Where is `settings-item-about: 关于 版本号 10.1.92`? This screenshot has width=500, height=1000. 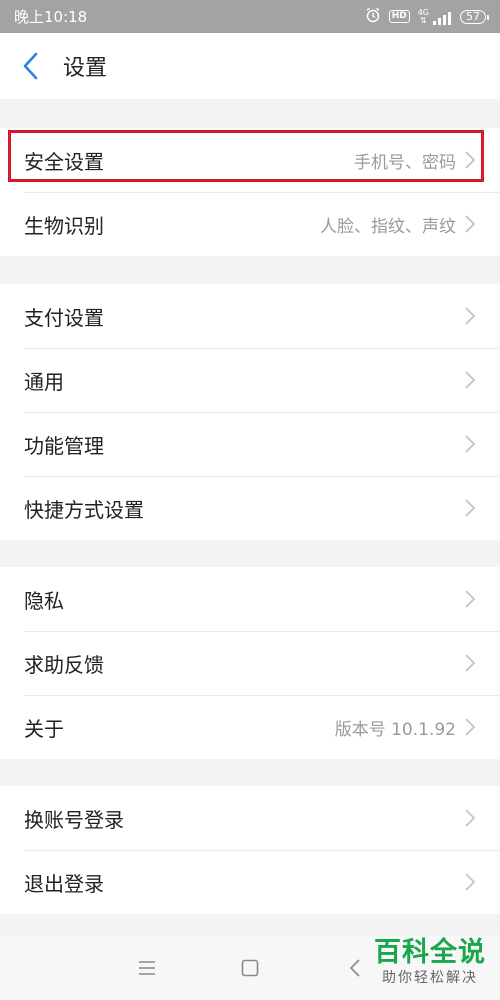
settings-item-about: 关于 版本号 10.1.92 is located at coordinates (250, 727).